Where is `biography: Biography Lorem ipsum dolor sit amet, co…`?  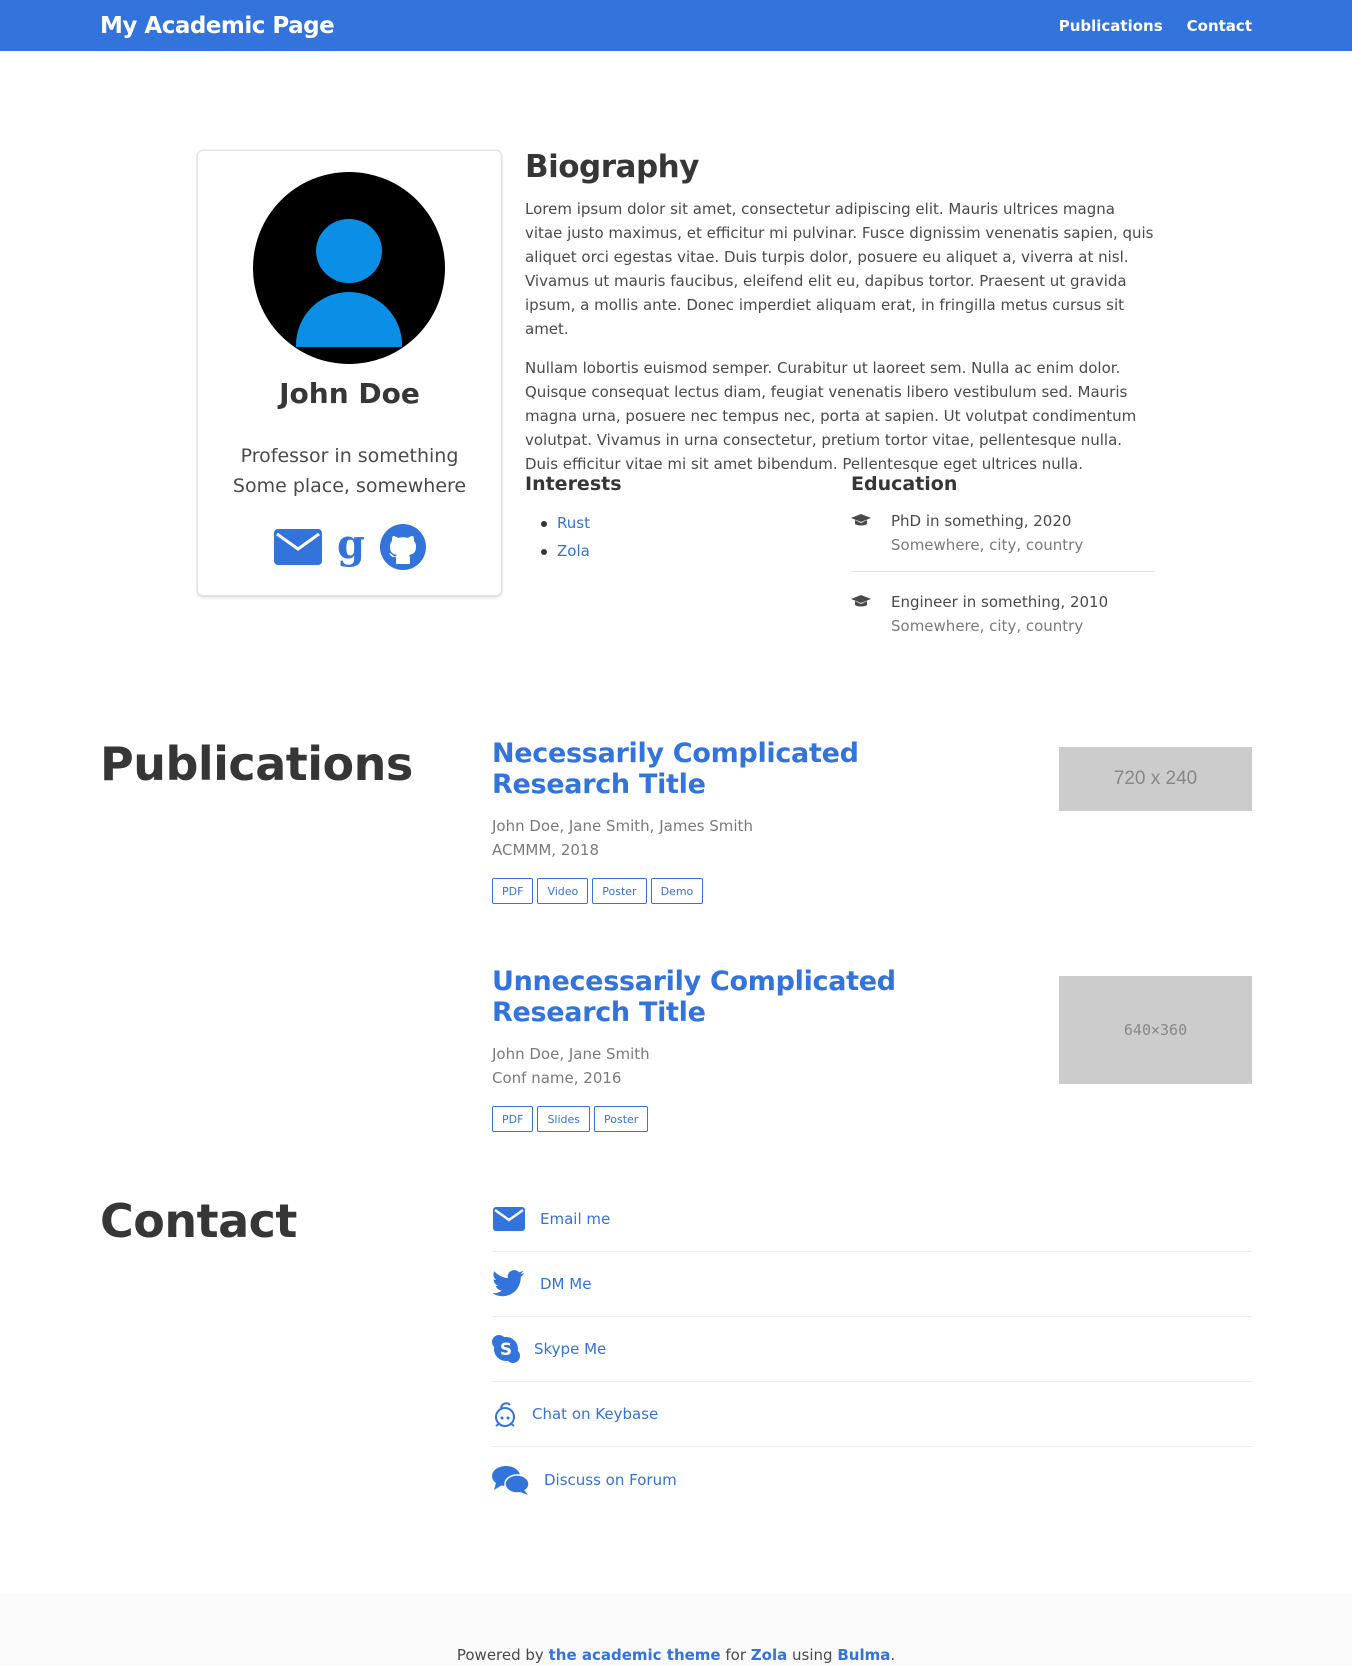 biography: Biography Lorem ipsum dolor sit amet, co… is located at coordinates (840, 320).